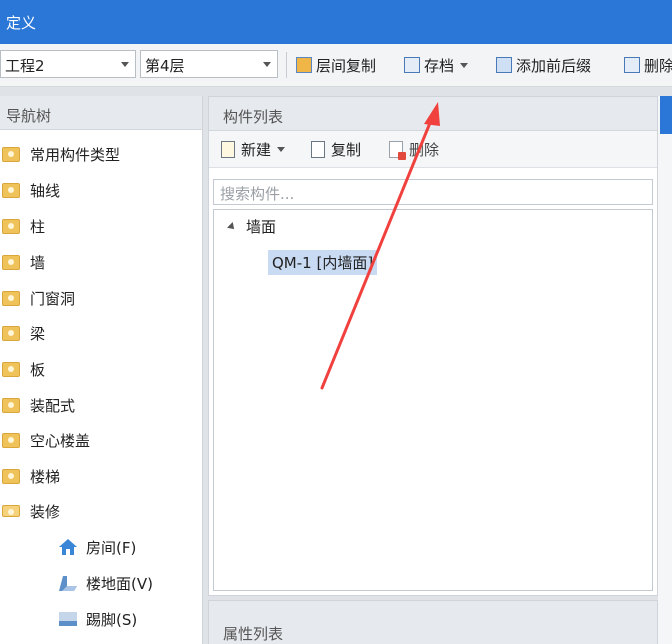 The image size is (672, 644). I want to click on new-document-icon, so click(228, 149).